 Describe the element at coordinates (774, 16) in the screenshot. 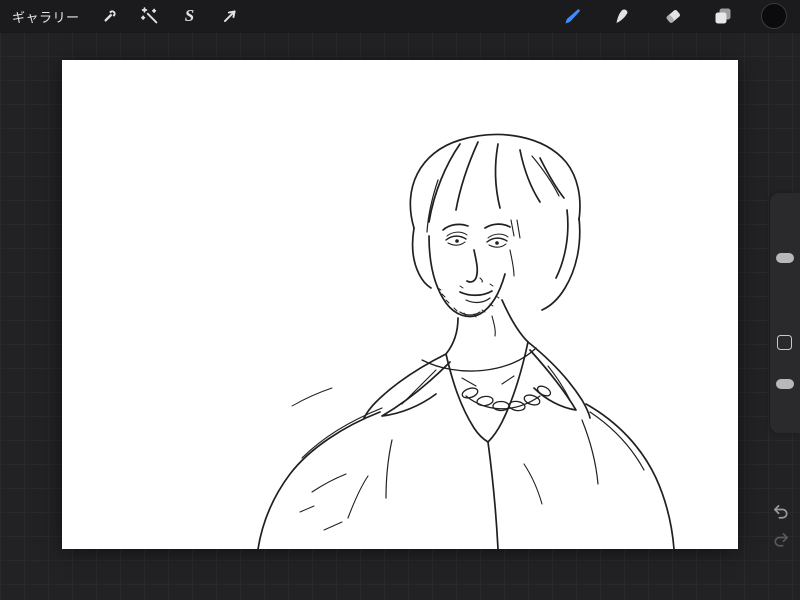

I see `current-color-swatch` at that location.